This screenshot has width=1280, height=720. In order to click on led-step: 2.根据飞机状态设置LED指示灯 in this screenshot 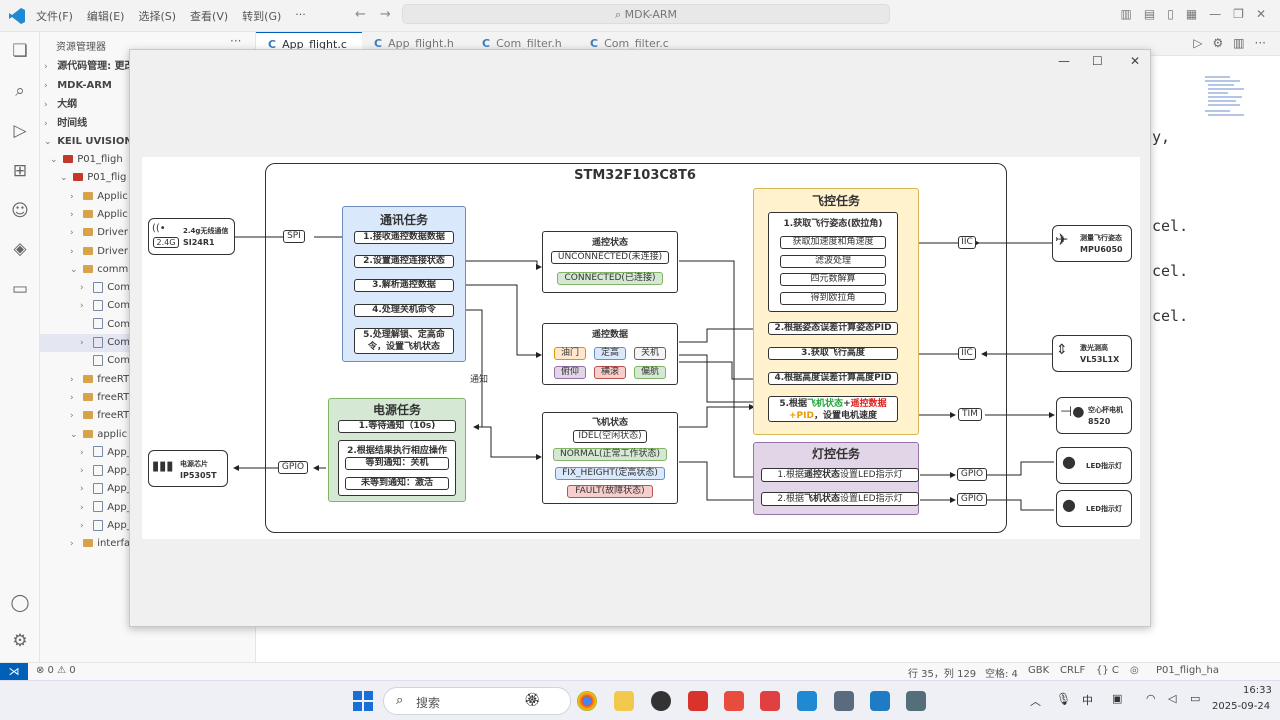, I will do `click(840, 499)`.